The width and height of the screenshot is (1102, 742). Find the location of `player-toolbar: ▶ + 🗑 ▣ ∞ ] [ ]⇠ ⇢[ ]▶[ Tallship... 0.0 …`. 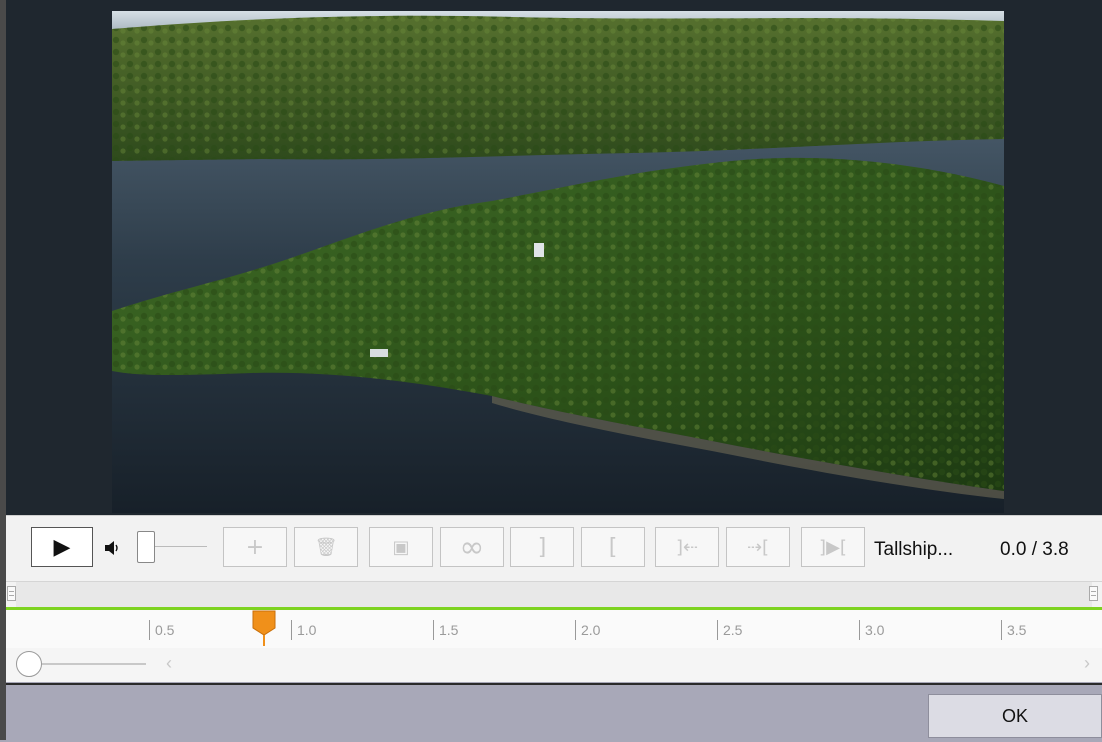

player-toolbar: ▶ + 🗑 ▣ ∞ ] [ ]⇠ ⇢[ ]▶[ Tallship... 0.0 … is located at coordinates (554, 548).